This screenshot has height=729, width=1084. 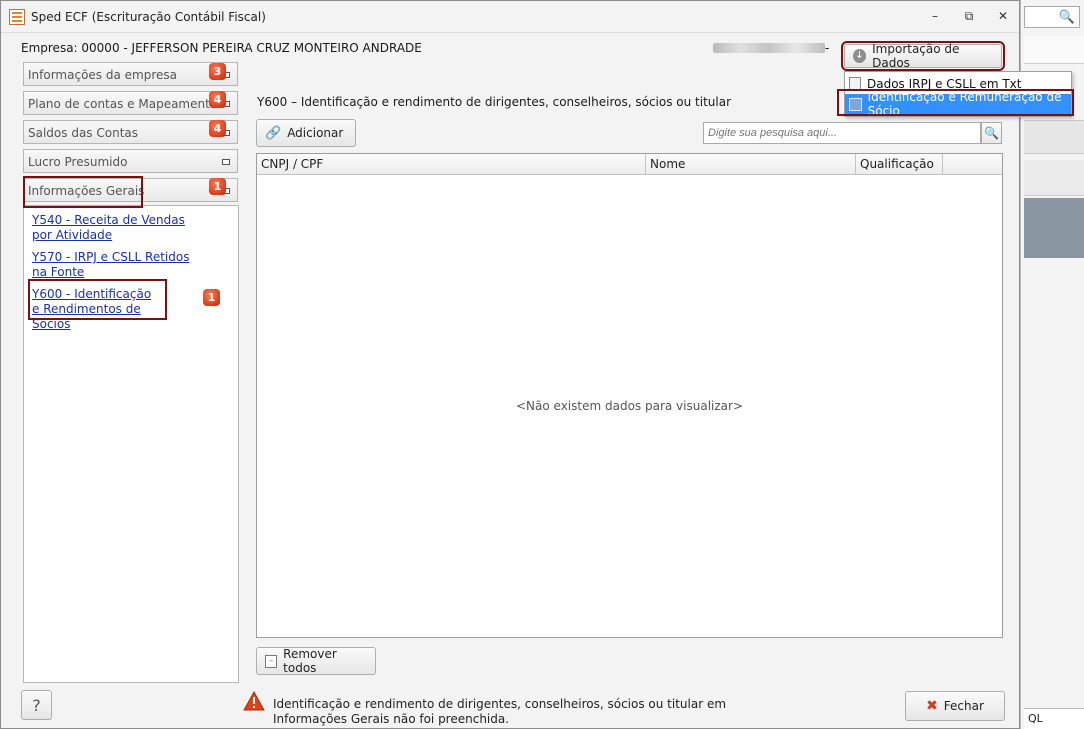 I want to click on masked-document-number, so click(x=769, y=48).